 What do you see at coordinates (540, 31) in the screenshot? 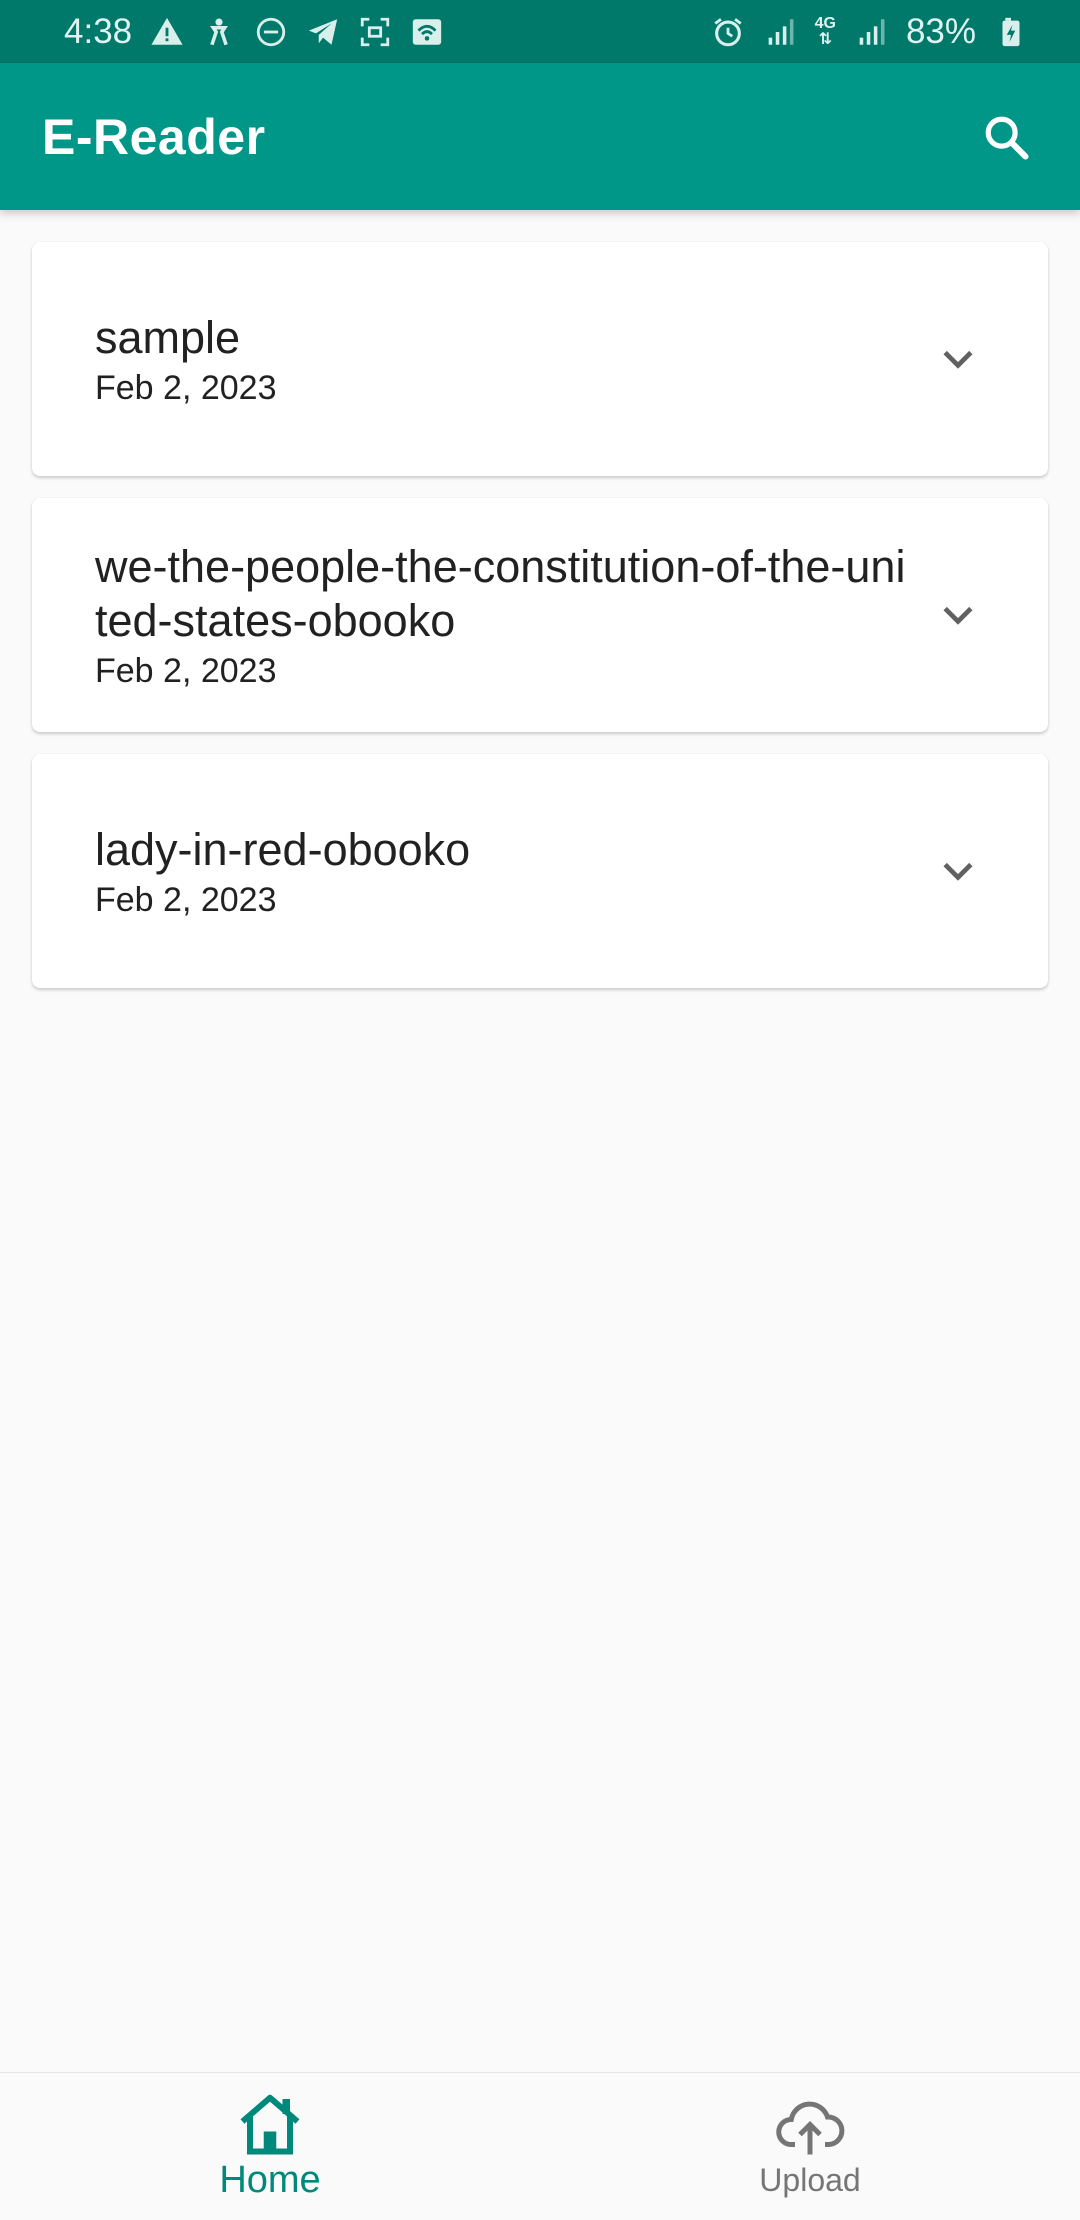
I see `status-bar: 4:38 4G ⇅ 83%` at bounding box center [540, 31].